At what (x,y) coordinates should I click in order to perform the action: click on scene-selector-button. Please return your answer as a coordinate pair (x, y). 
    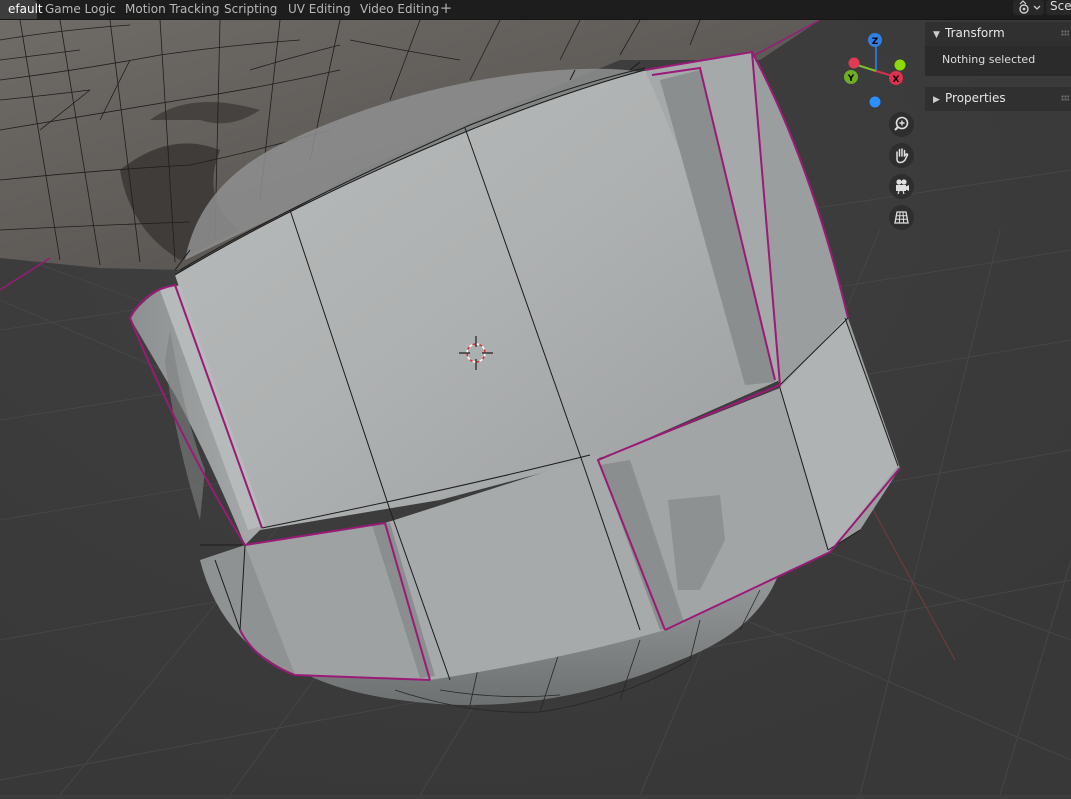
    Looking at the image, I should click on (1028, 7).